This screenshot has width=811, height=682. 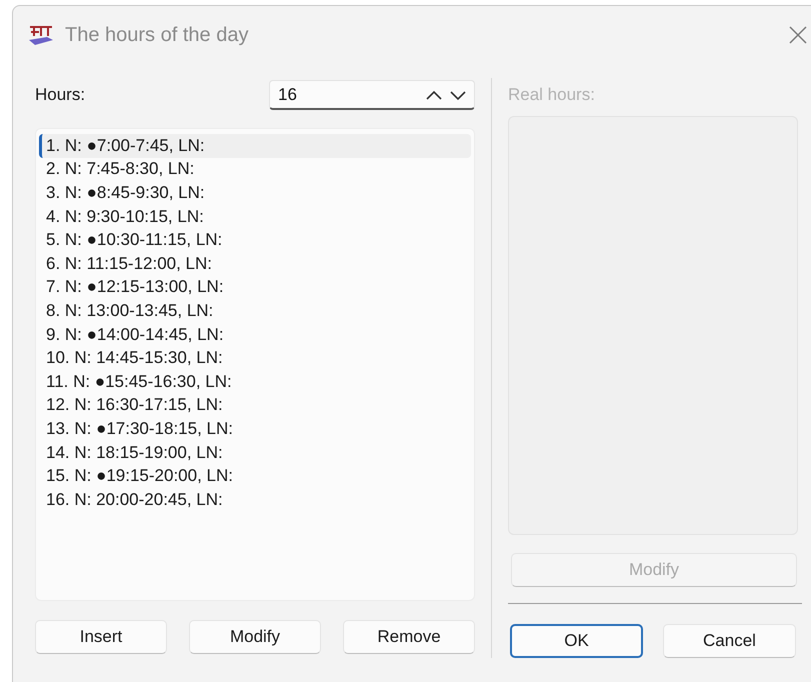 What do you see at coordinates (255, 406) in the screenshot?
I see `list-item: 12. N: 16:30-17:15, LN:` at bounding box center [255, 406].